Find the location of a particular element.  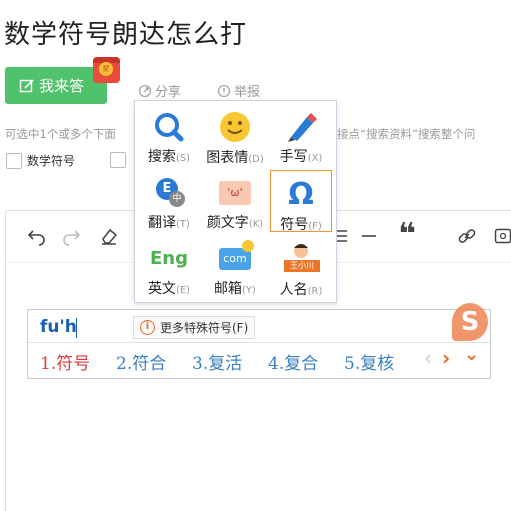

translate-badge-zh: 中 is located at coordinates (177, 199).